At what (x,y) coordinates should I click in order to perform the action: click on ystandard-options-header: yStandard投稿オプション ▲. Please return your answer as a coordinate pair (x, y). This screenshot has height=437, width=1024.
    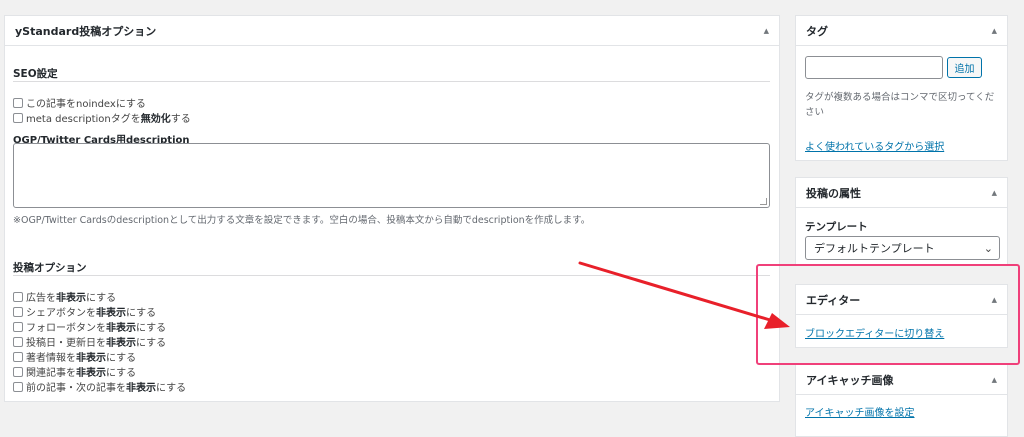
    Looking at the image, I should click on (392, 31).